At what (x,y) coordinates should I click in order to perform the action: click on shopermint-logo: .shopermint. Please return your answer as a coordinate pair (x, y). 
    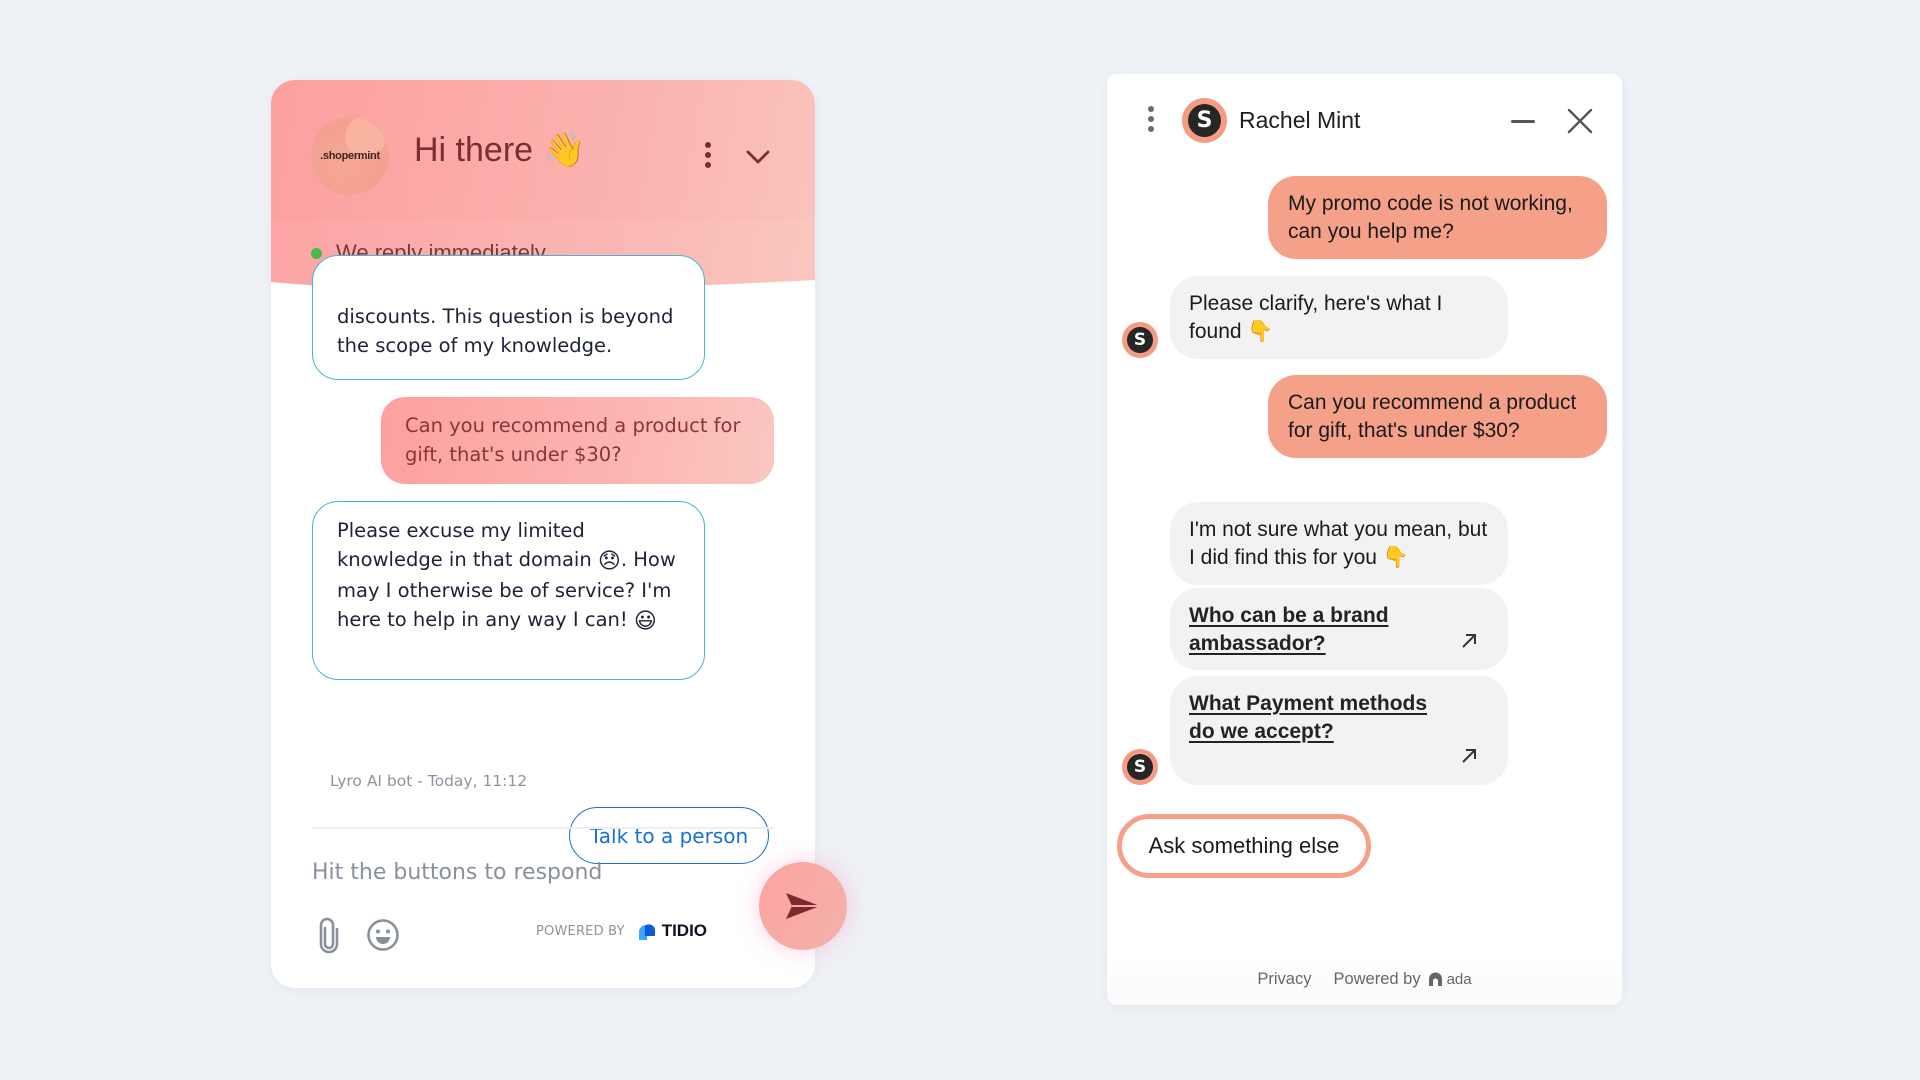
    Looking at the image, I should click on (350, 156).